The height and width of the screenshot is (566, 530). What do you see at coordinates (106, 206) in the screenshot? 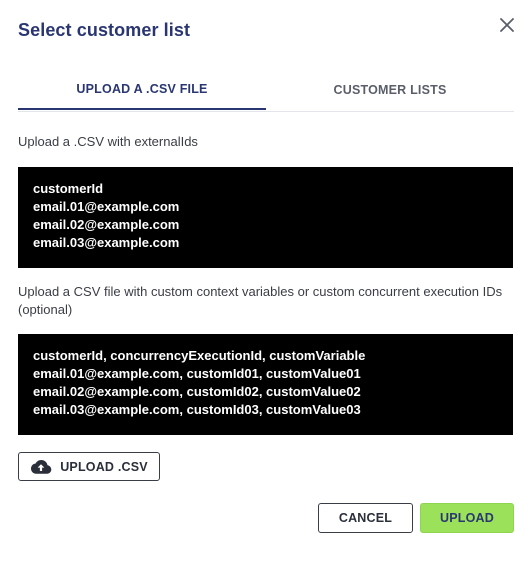
I see `code-line: email.01@example.com` at bounding box center [106, 206].